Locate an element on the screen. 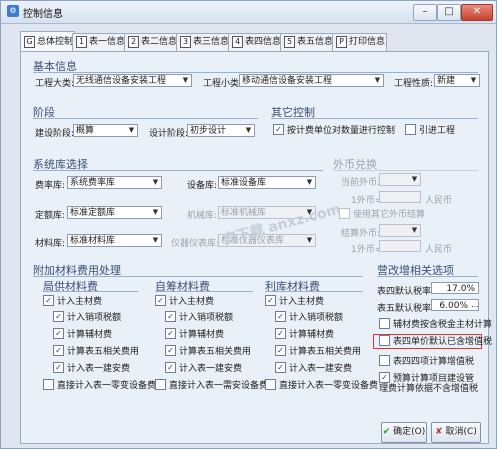 The image size is (497, 449). combo-value: 新建 is located at coordinates (446, 81).